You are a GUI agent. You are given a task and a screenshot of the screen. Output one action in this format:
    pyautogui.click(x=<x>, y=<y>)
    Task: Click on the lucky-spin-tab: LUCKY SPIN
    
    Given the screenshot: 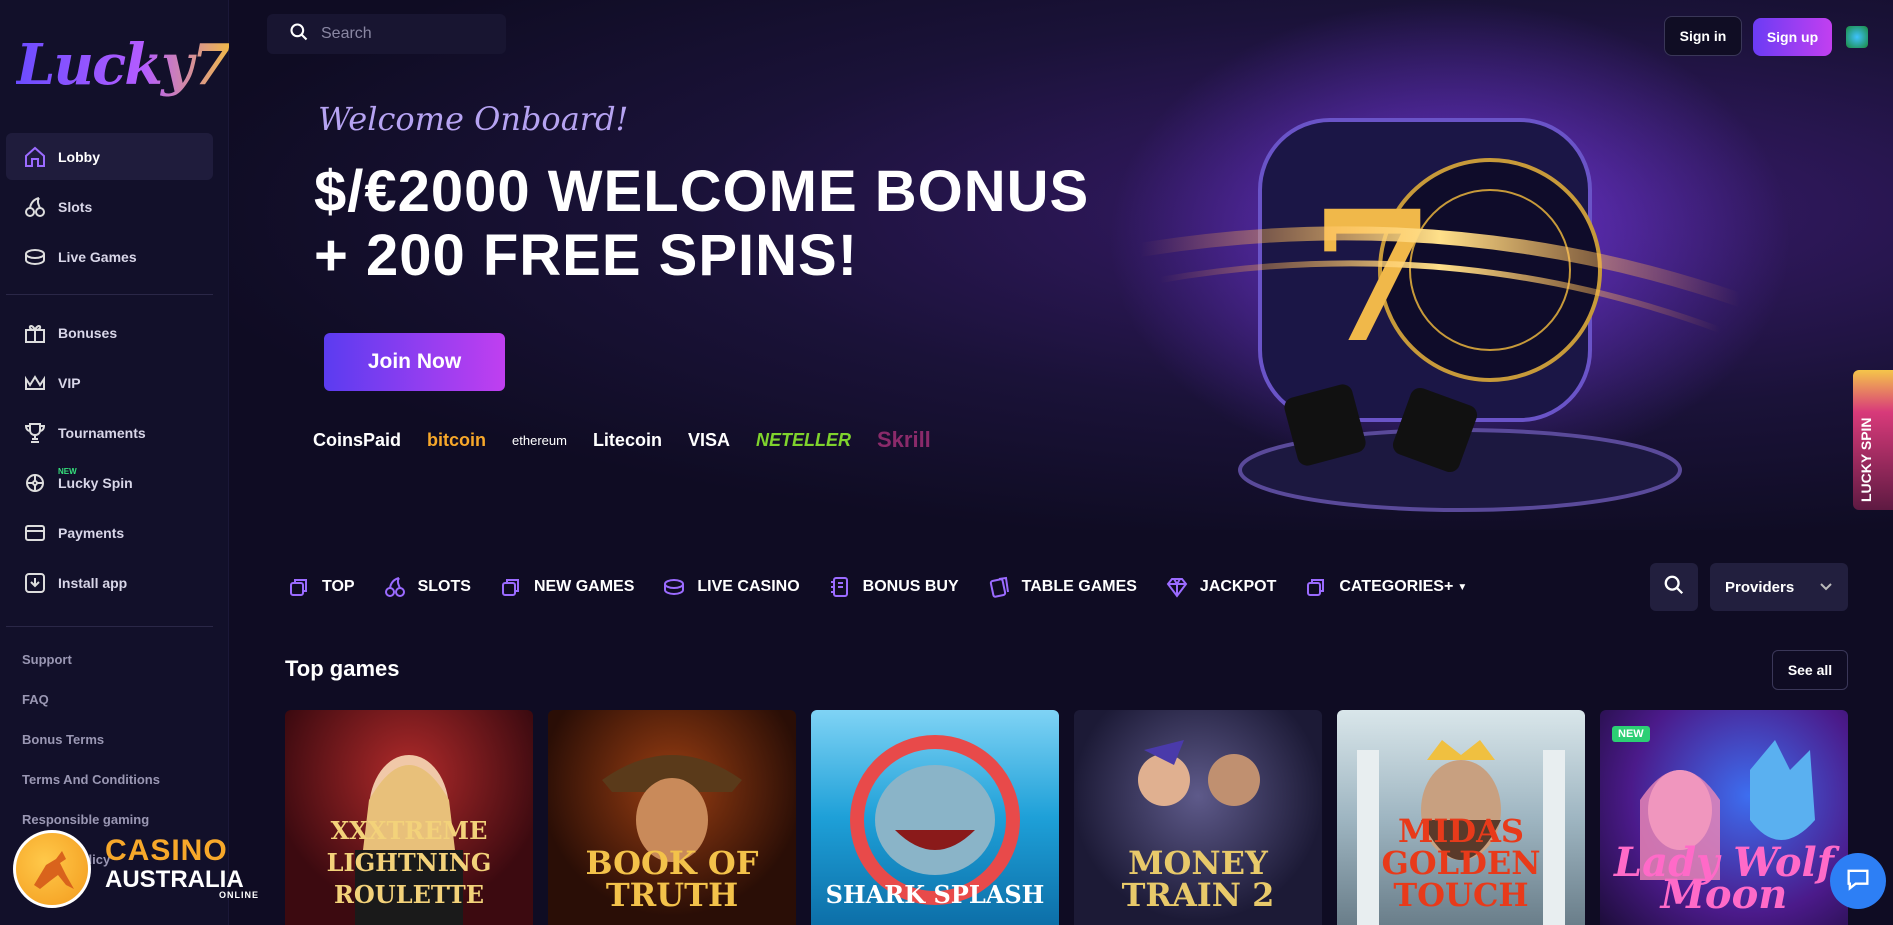 What is the action you would take?
    pyautogui.click(x=1873, y=440)
    